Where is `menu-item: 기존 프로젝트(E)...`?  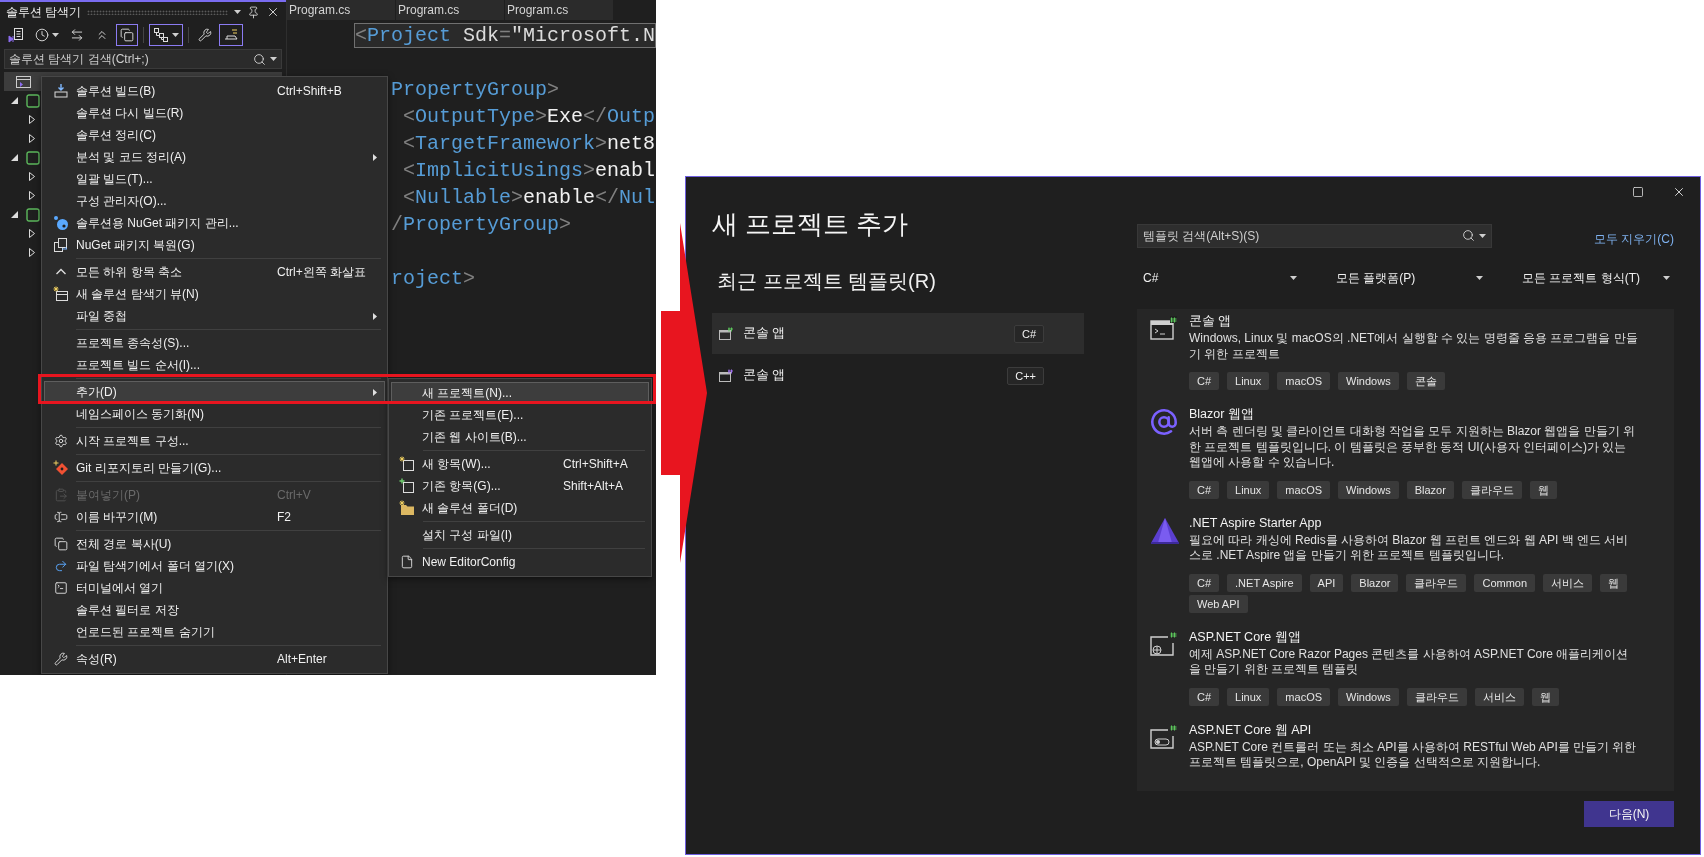 menu-item: 기존 프로젝트(E)... is located at coordinates (520, 415).